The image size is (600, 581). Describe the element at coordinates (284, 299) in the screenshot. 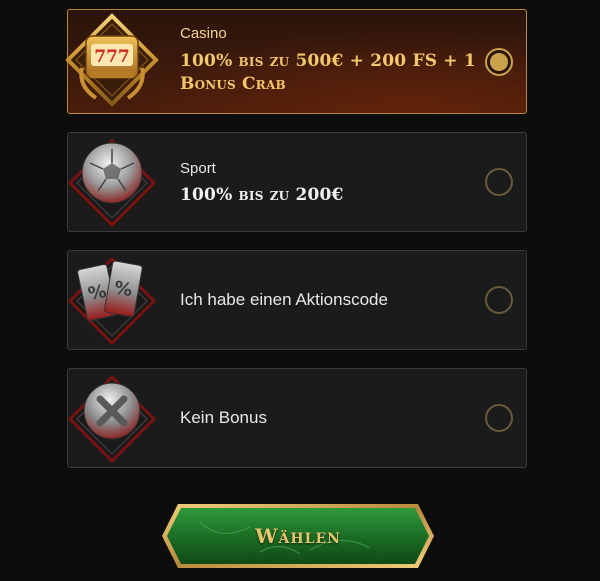

I see `option-label: Ich habe einen Aktionscode` at that location.